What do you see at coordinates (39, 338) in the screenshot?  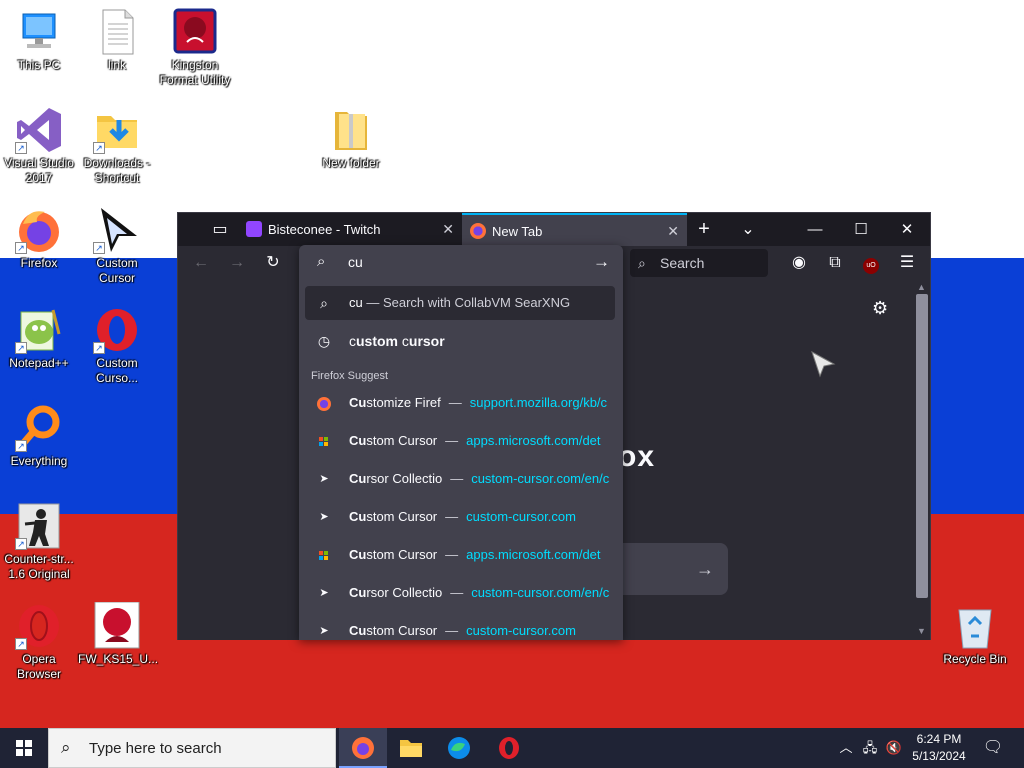 I see `desktop-icon-notepad-plus-plus: ↗ Notepad++` at bounding box center [39, 338].